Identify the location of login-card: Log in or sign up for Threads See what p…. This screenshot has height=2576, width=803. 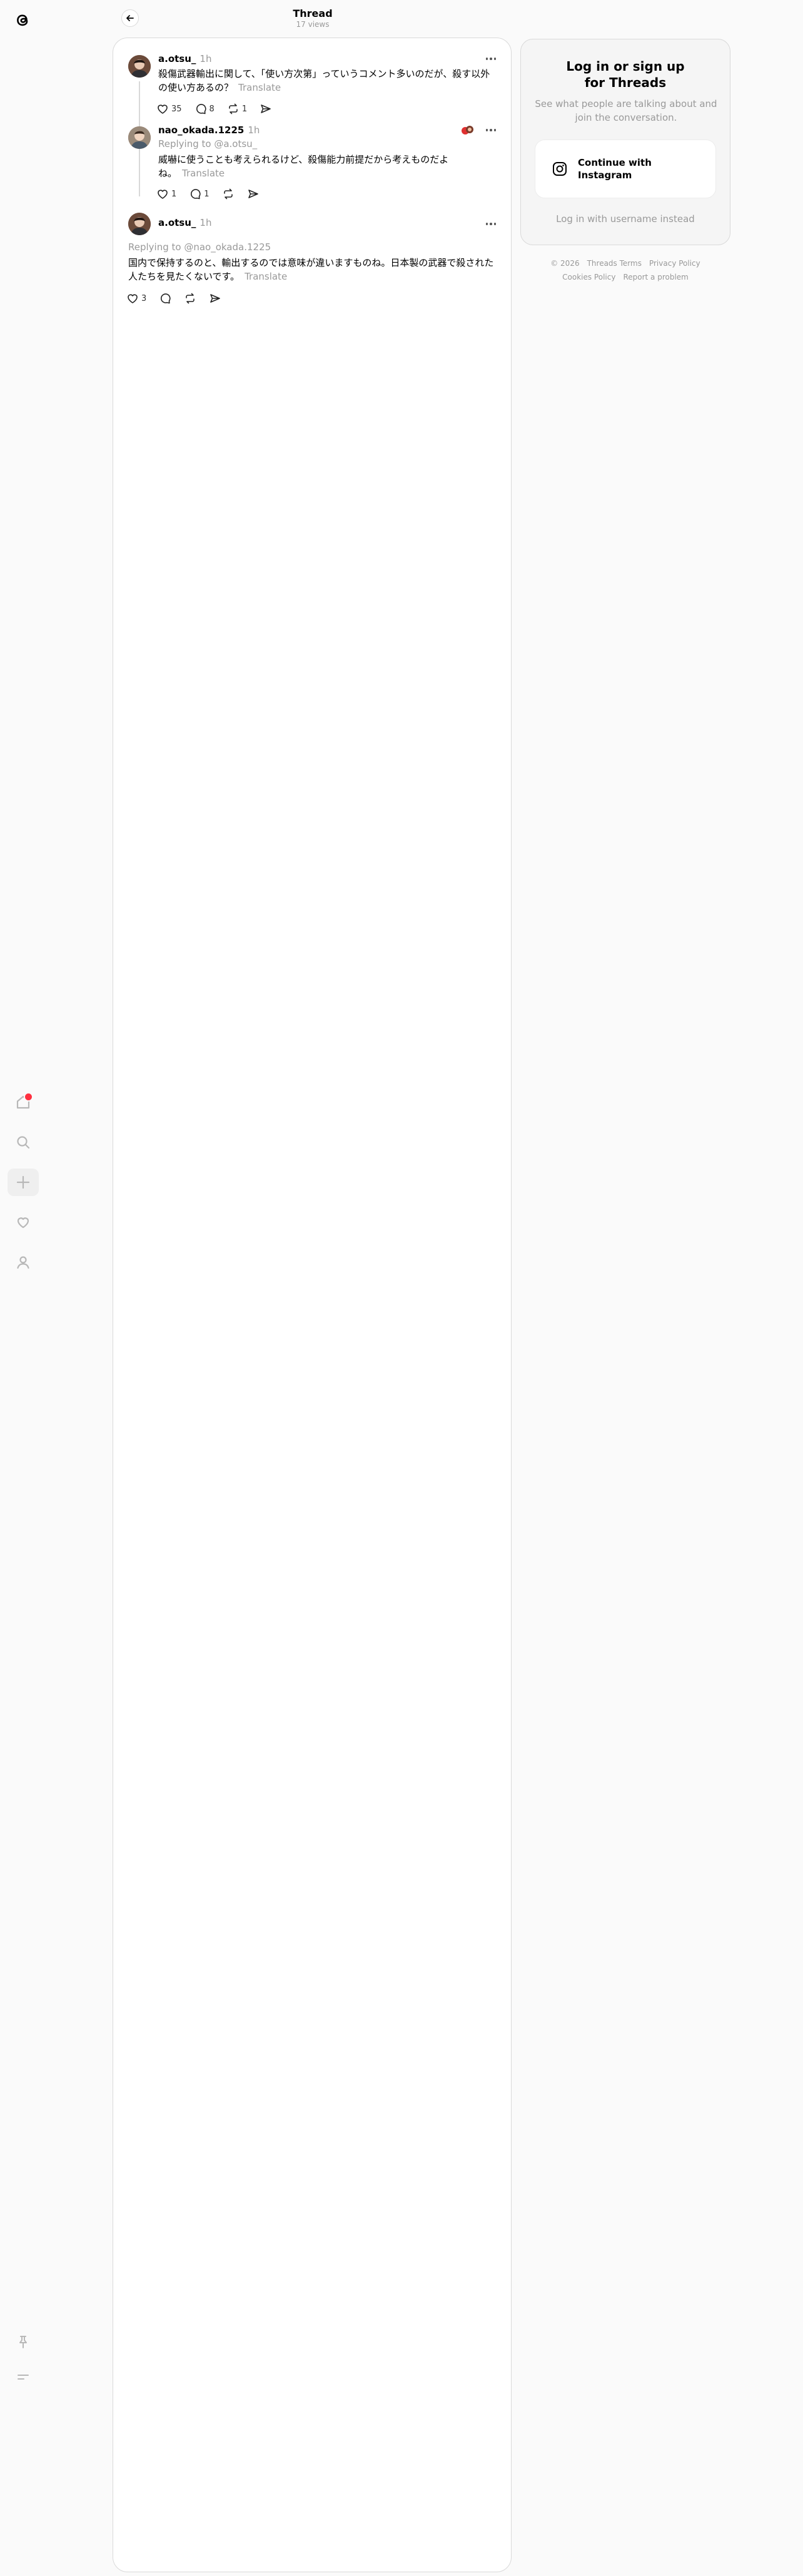
(625, 142).